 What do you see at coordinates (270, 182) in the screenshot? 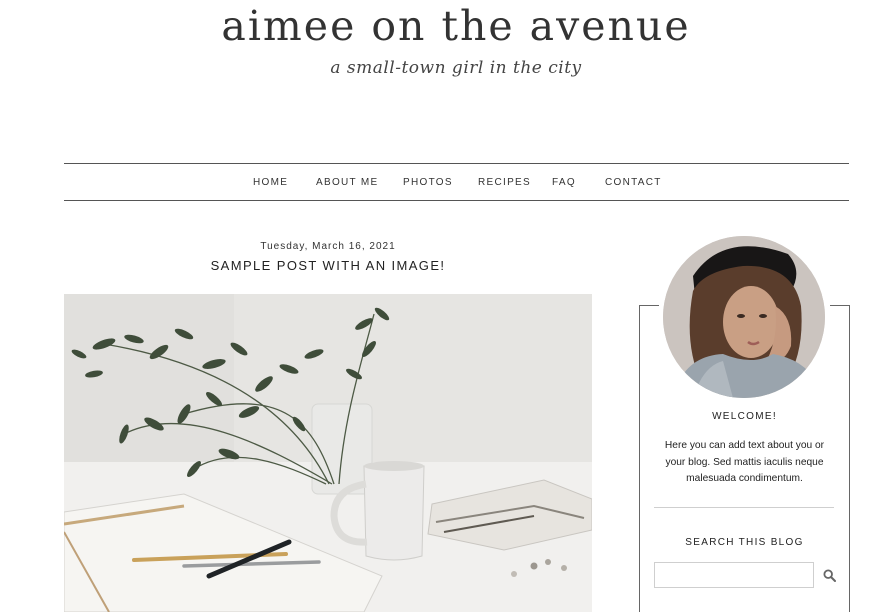
I see `nav-item-home: HOME` at bounding box center [270, 182].